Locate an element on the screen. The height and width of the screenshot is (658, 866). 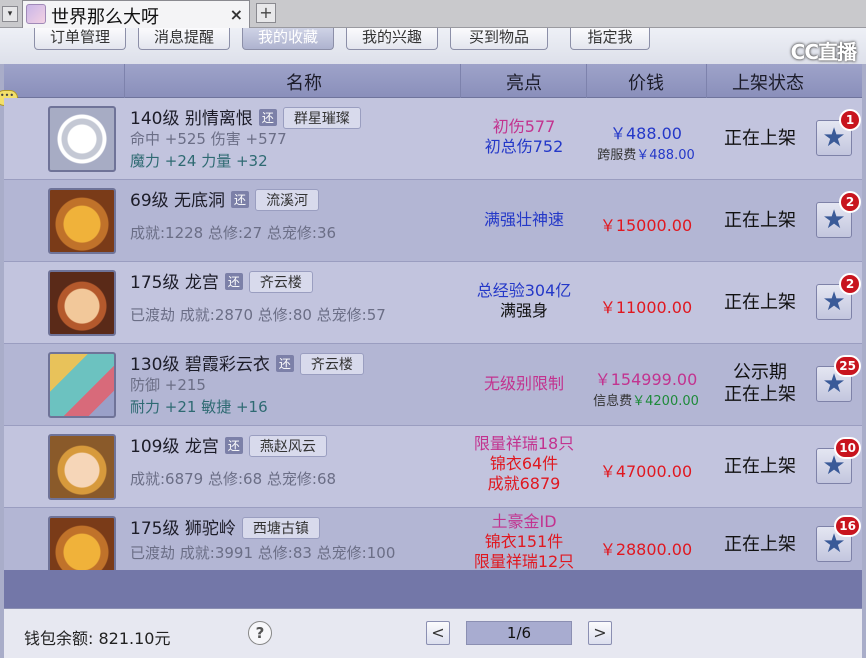
favorite-star-button: ★ 10 is located at coordinates (838, 460).